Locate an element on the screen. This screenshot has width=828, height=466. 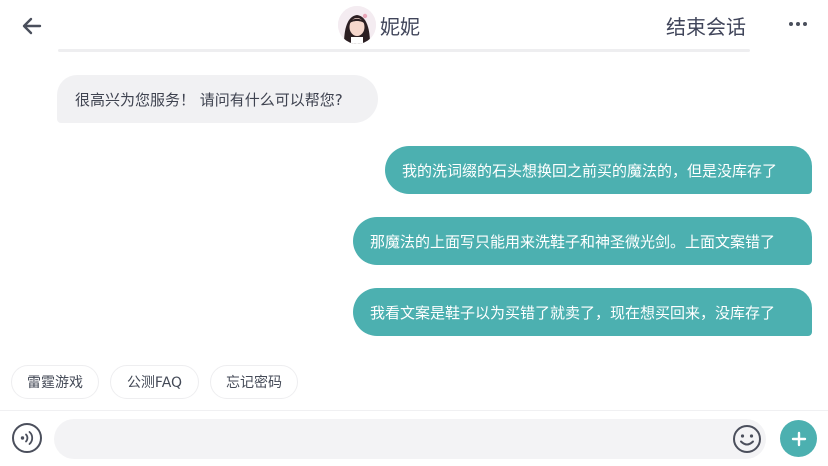
voice-button is located at coordinates (27, 438).